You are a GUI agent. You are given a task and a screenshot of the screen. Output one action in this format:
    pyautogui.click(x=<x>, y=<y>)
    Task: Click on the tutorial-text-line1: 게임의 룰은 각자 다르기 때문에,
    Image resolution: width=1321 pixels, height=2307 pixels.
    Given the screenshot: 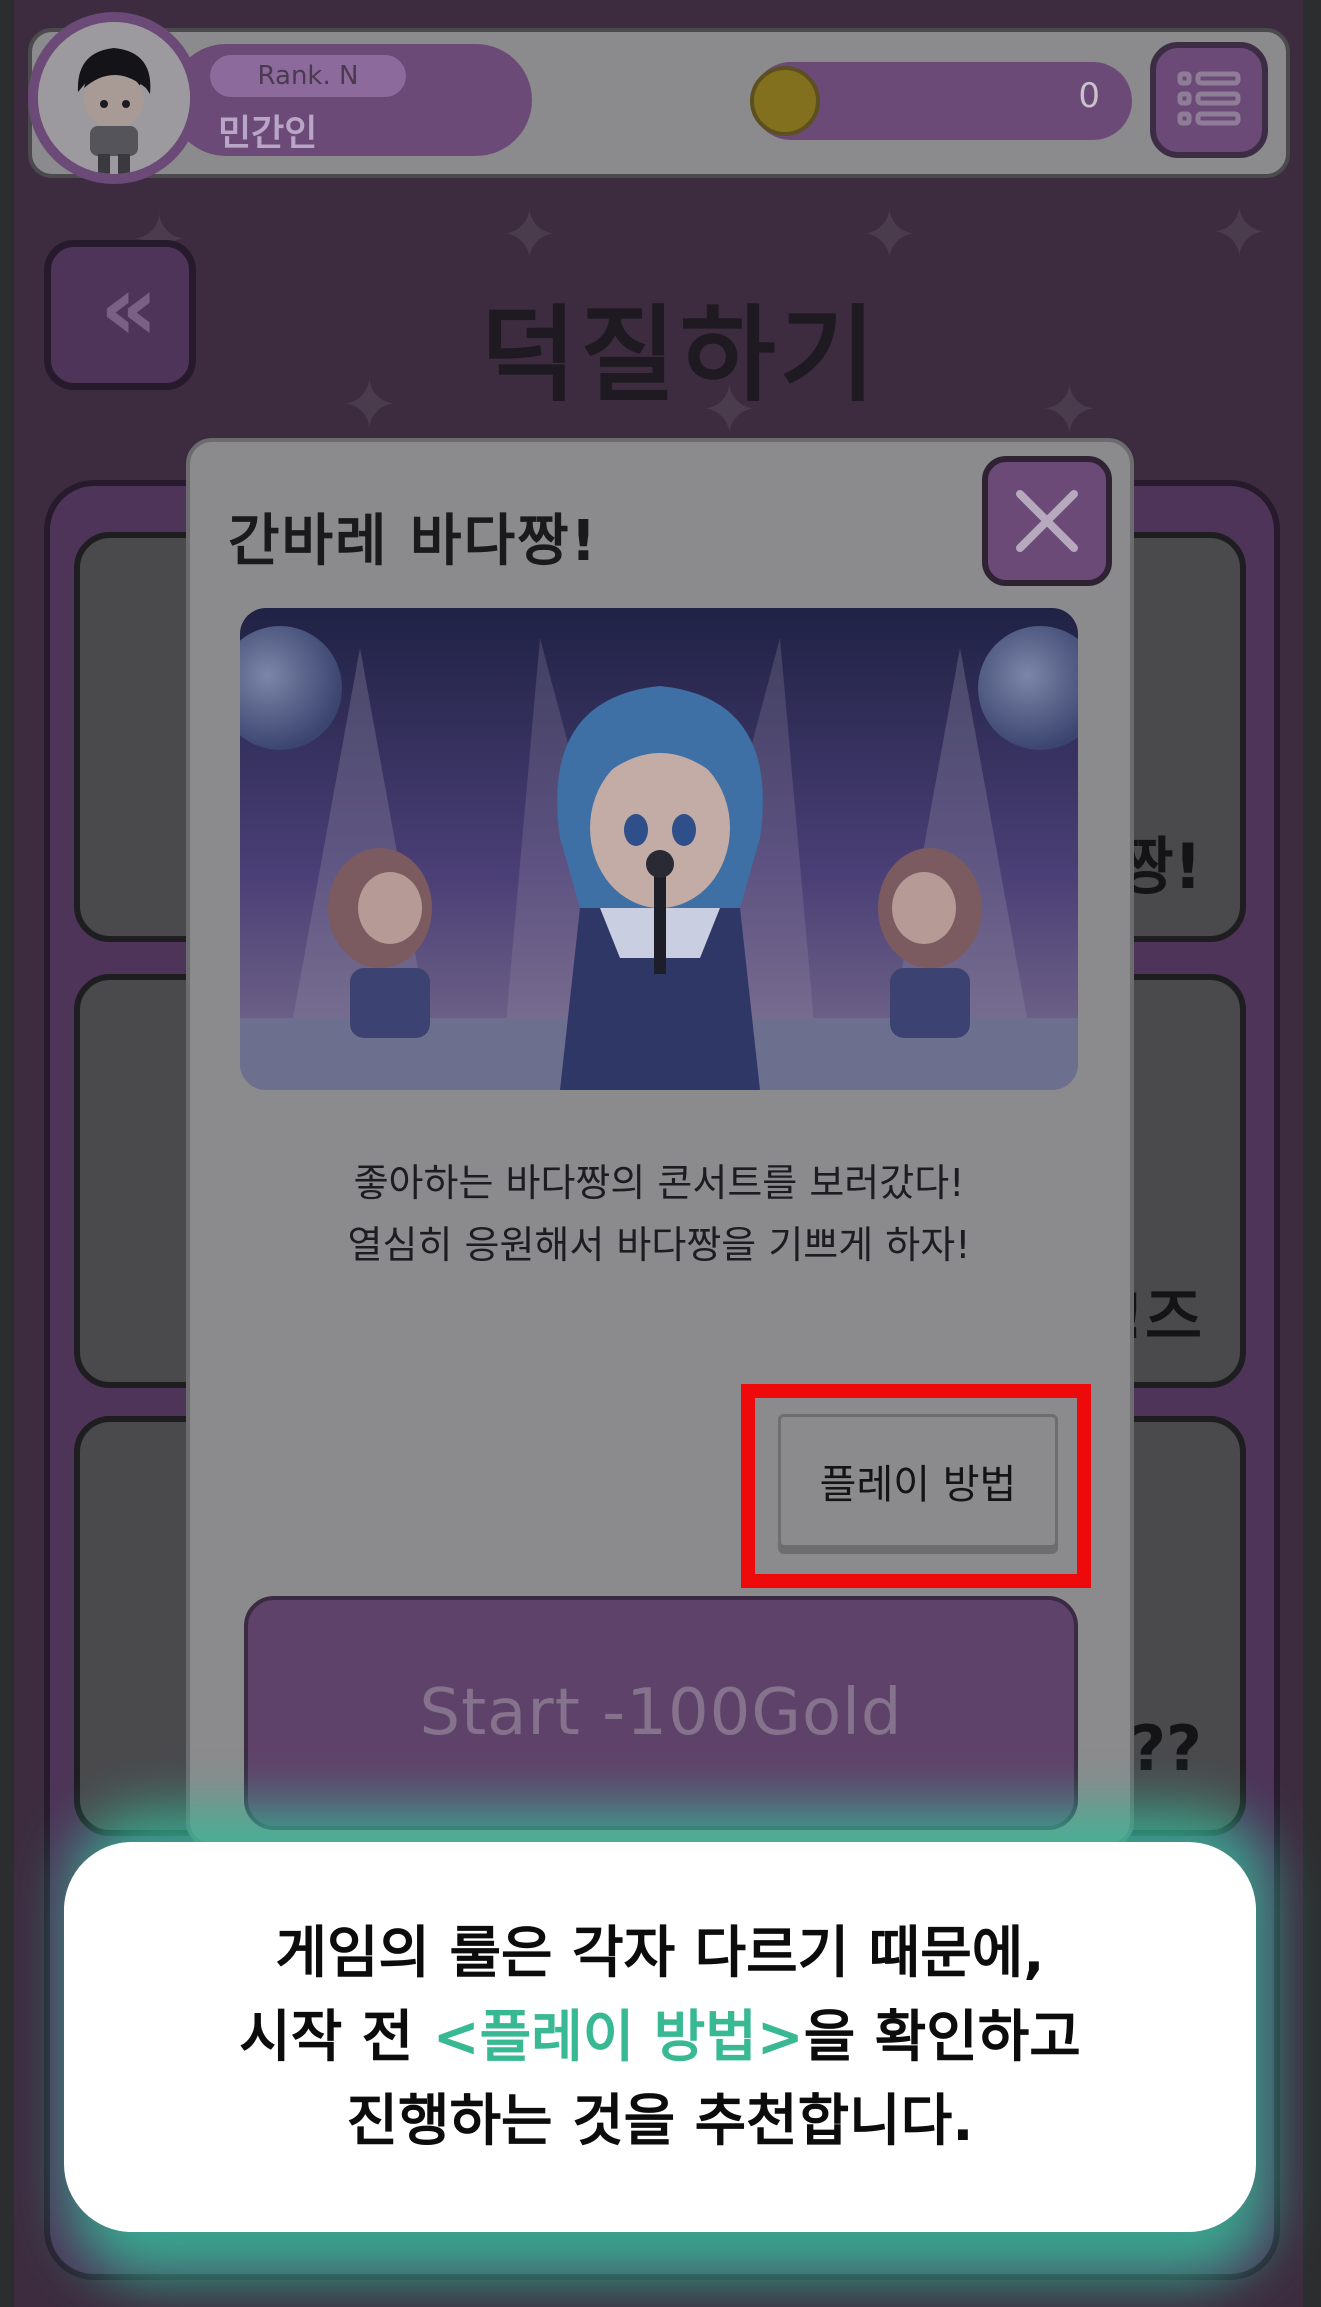 What is the action you would take?
    pyautogui.click(x=660, y=1953)
    